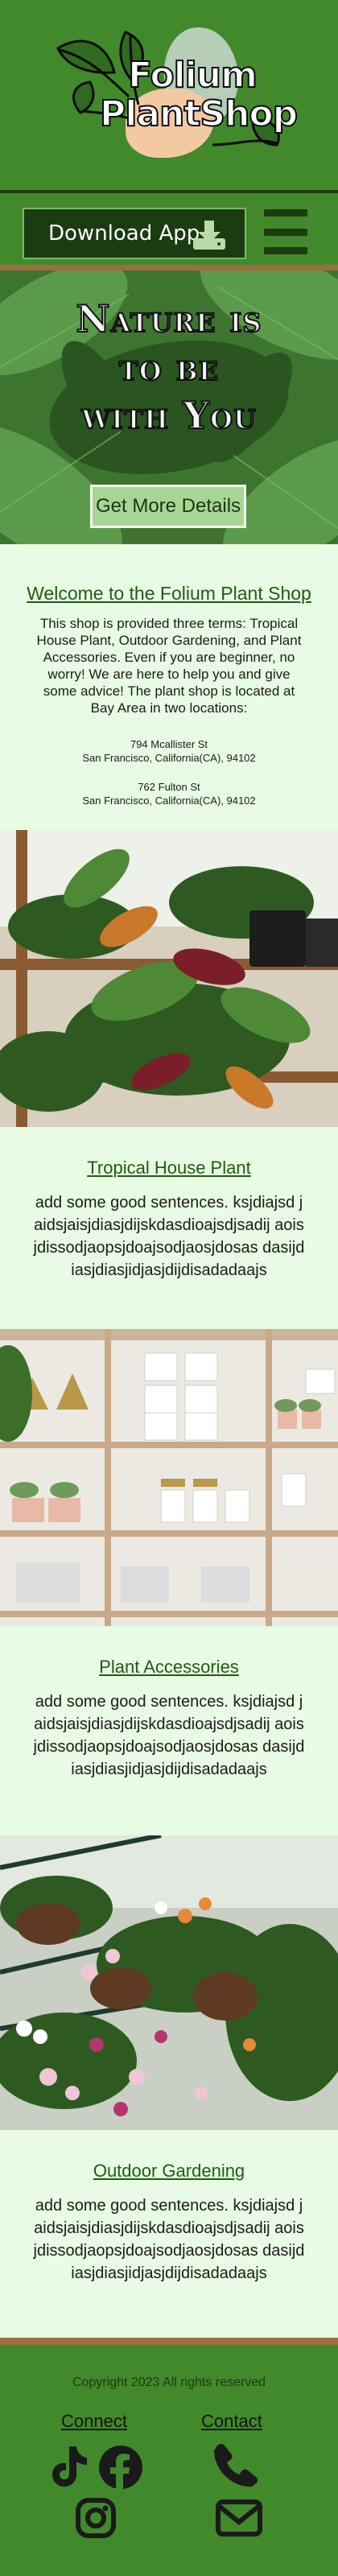 This screenshot has width=338, height=2576. I want to click on address-2-city: San Francisco, California(CA), 94102, so click(169, 801).